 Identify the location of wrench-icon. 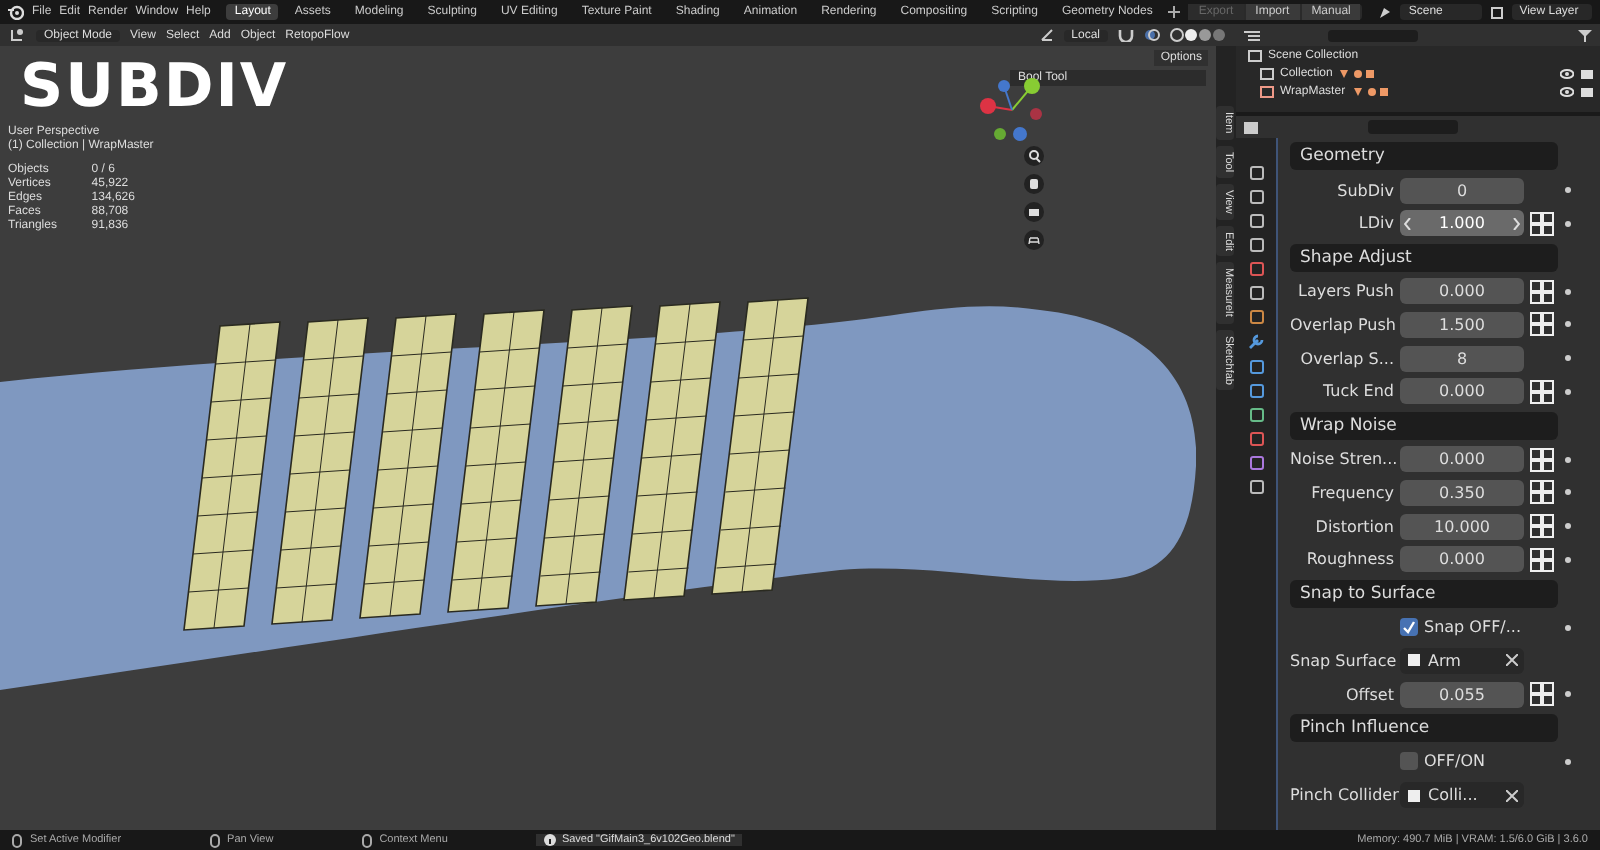
(1256, 342).